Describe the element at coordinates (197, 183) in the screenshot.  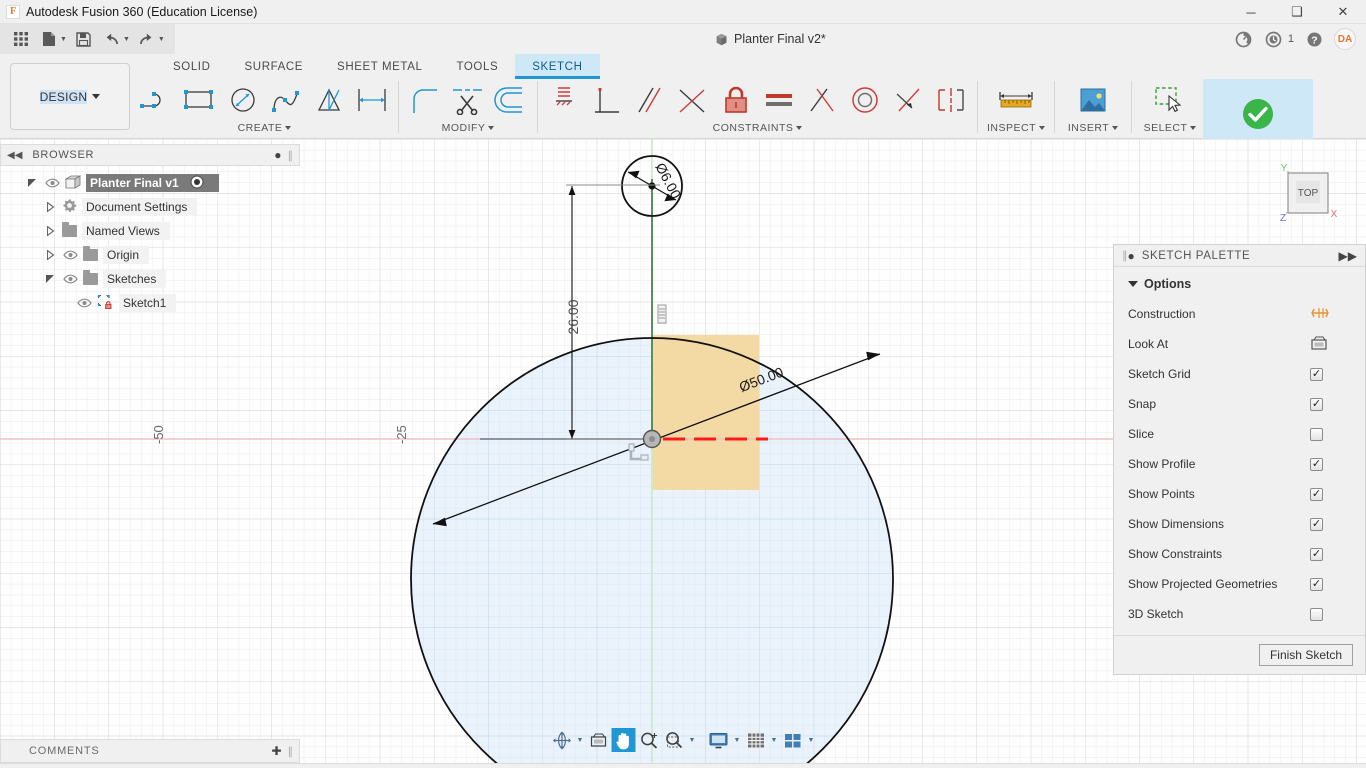
I see `activate-component-radio` at that location.